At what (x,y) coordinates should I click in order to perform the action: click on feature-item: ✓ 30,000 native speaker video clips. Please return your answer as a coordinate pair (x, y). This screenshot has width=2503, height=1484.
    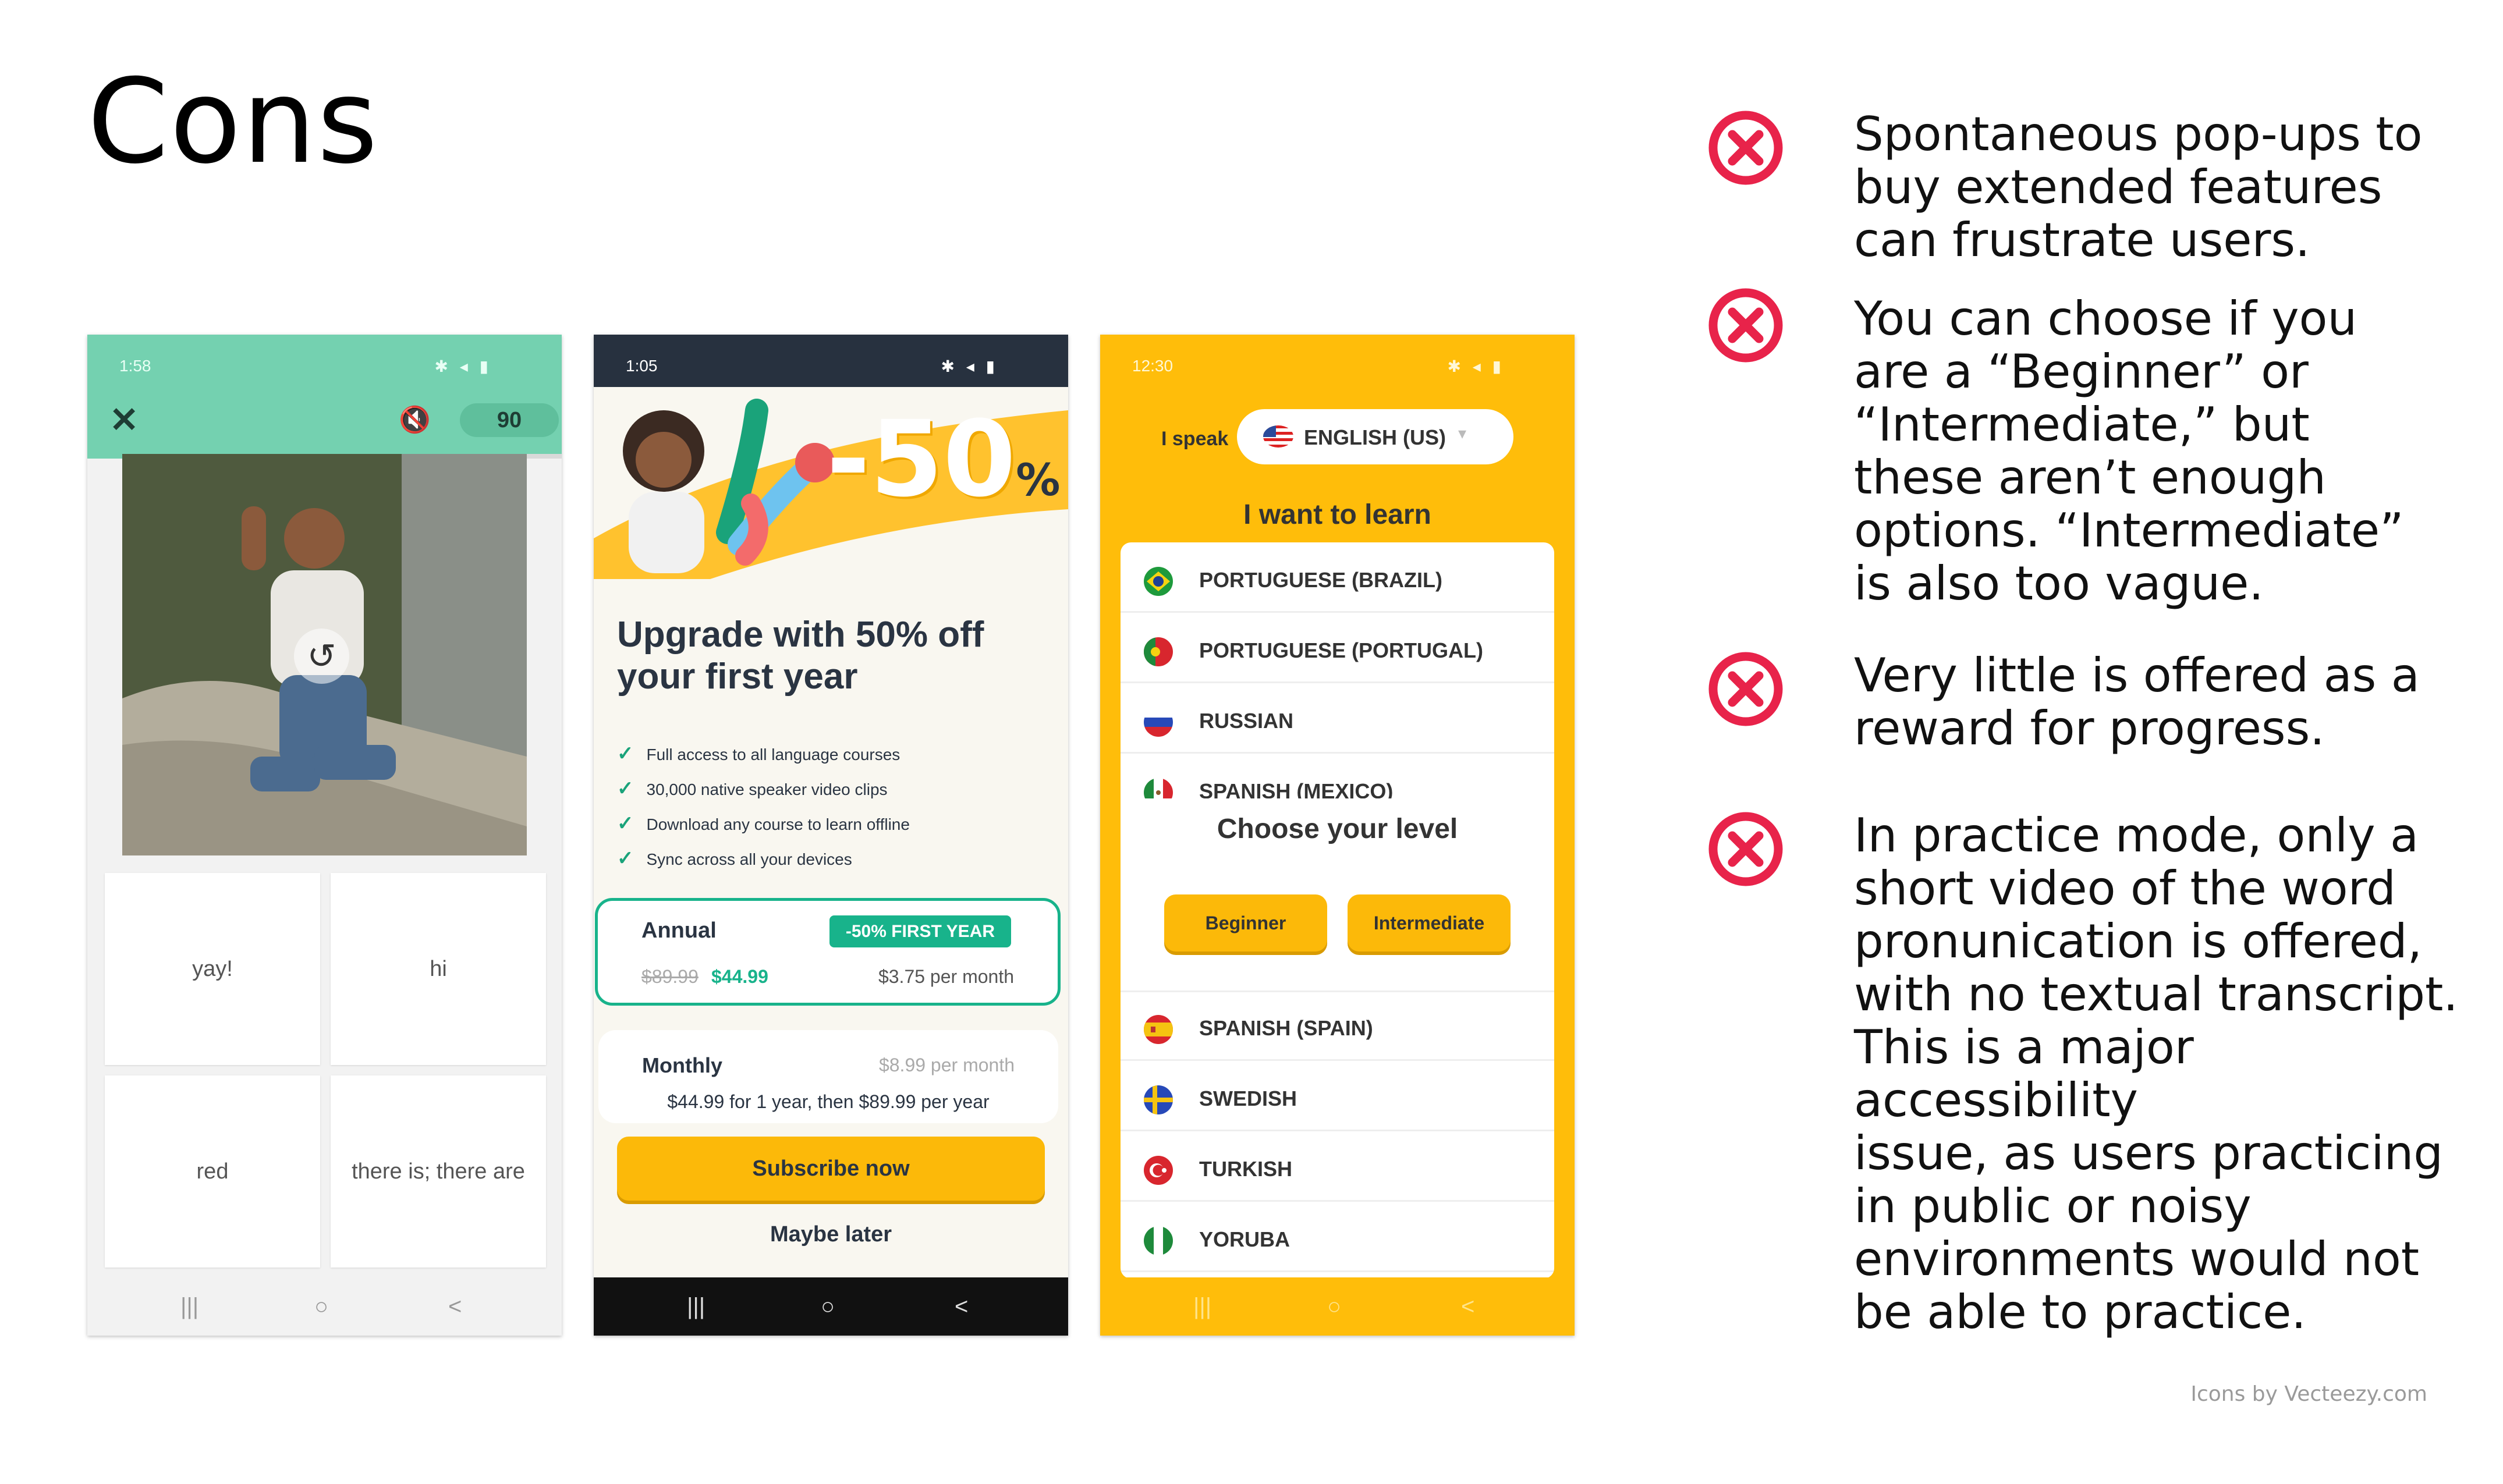
    Looking at the image, I should click on (832, 788).